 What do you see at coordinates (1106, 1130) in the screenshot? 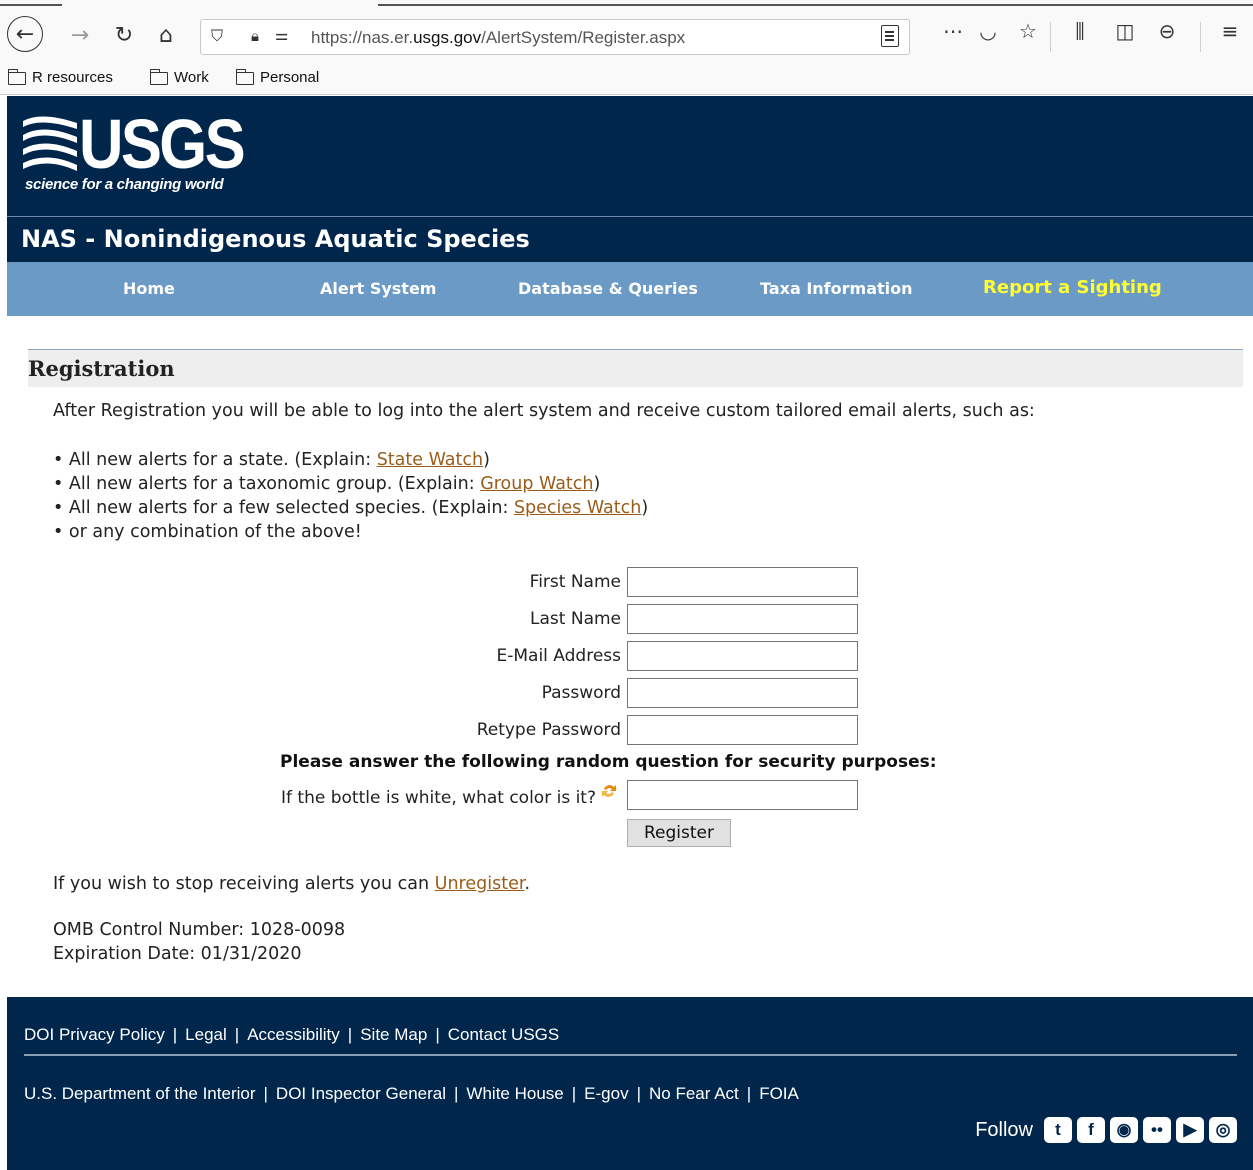
I see `follow-social: Follow t f ◉ •• ▶ ◎` at bounding box center [1106, 1130].